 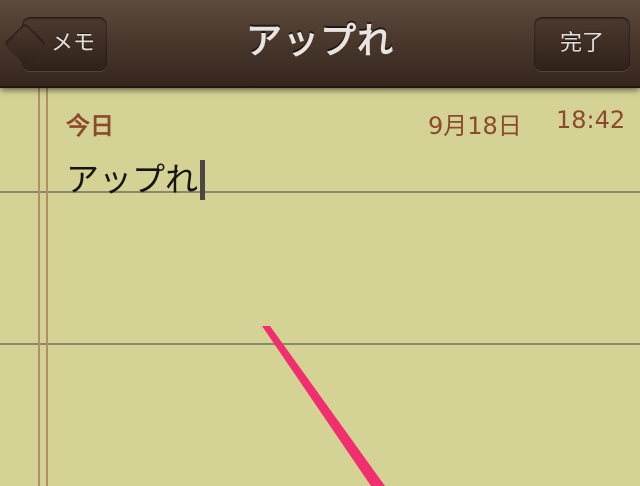 What do you see at coordinates (39, 287) in the screenshot?
I see `margin-line-left` at bounding box center [39, 287].